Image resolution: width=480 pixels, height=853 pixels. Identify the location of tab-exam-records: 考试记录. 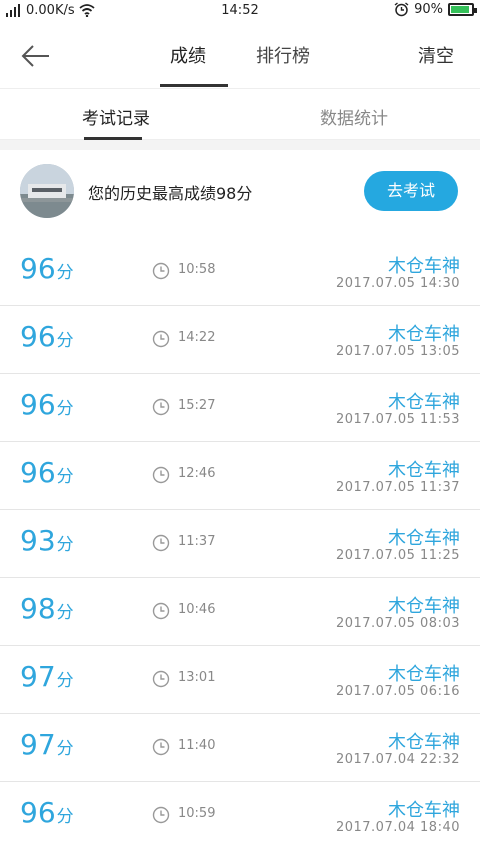
(116, 116).